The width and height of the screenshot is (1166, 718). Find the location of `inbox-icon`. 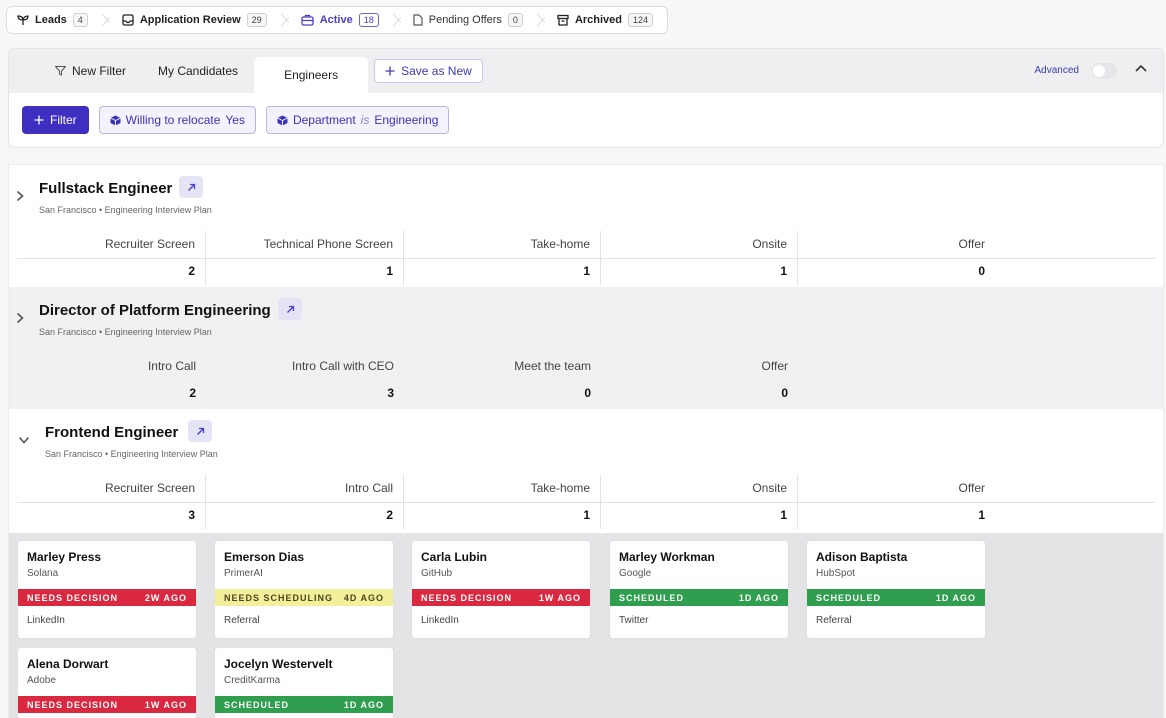

inbox-icon is located at coordinates (128, 20).